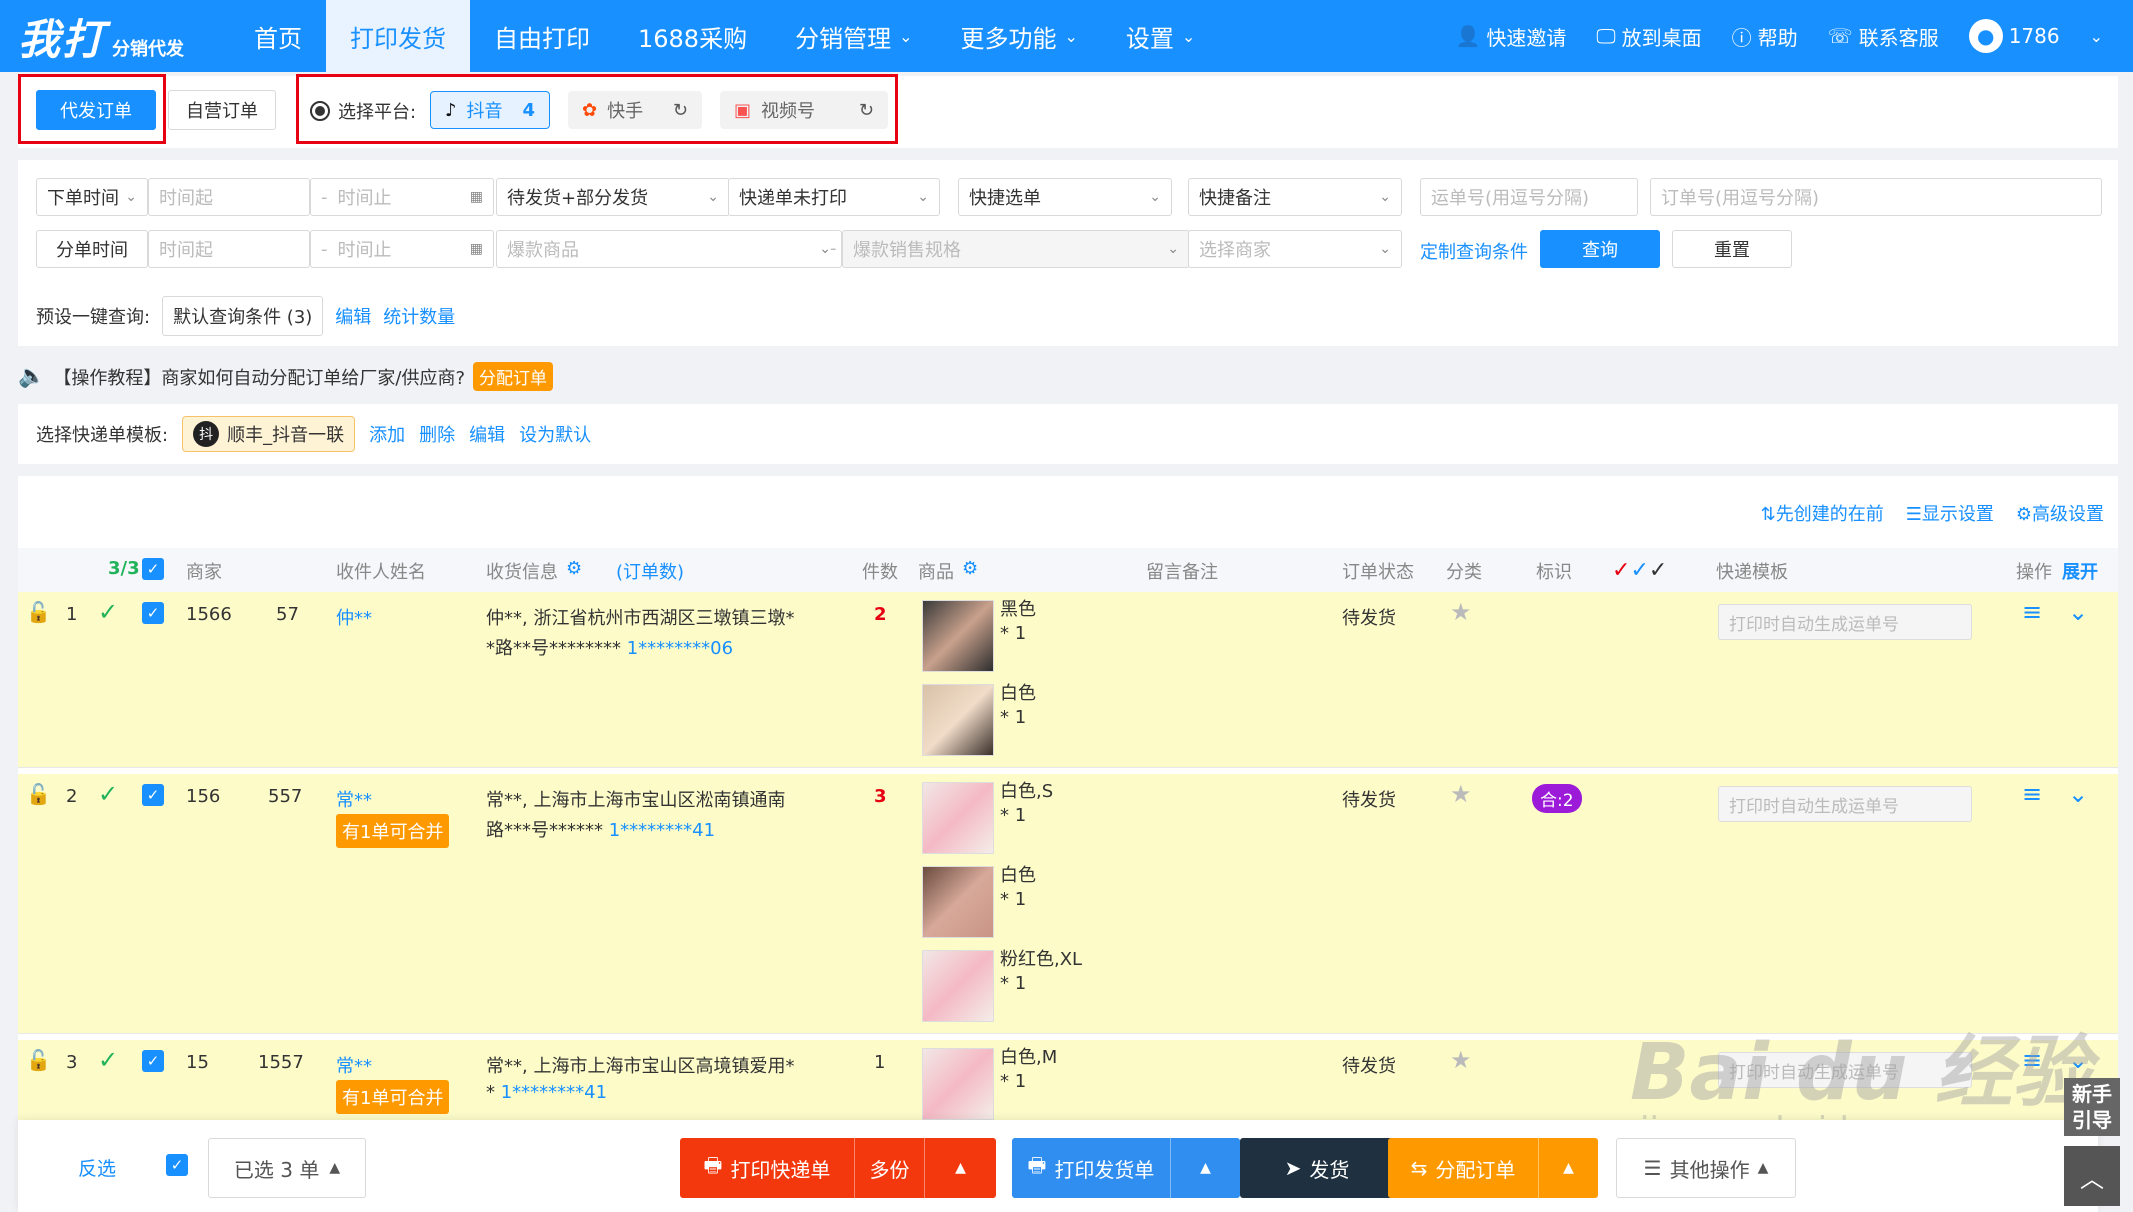 This screenshot has height=1212, width=2133. I want to click on template-chip-label: 顺丰_抖音一联, so click(286, 435).